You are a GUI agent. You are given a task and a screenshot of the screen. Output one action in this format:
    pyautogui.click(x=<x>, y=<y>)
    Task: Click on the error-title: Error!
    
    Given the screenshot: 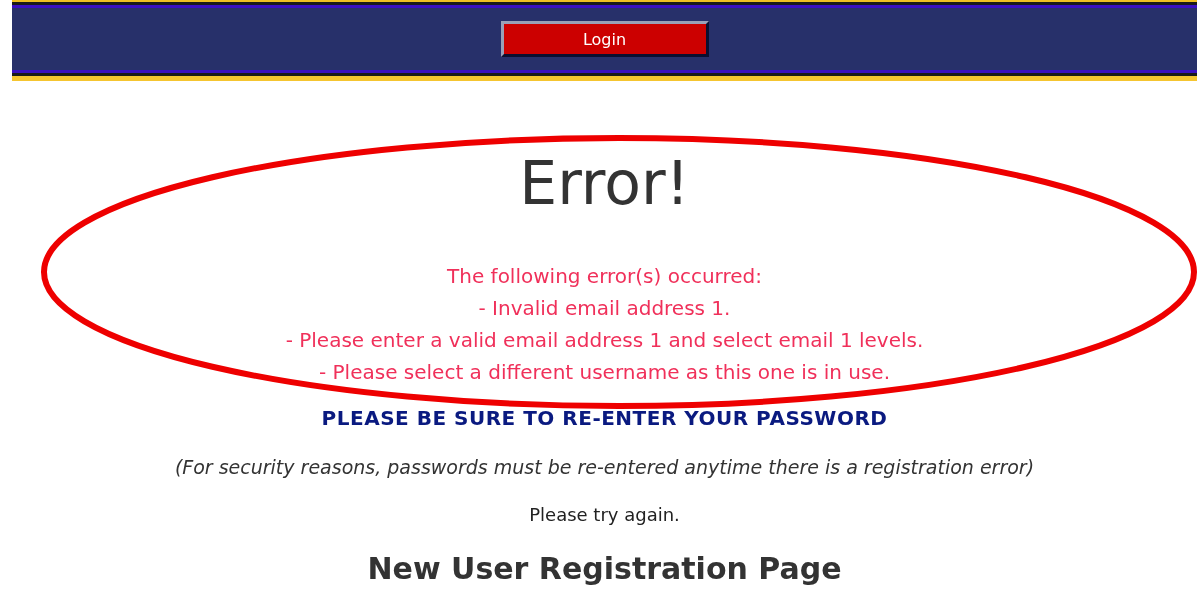 What is the action you would take?
    pyautogui.click(x=604, y=183)
    